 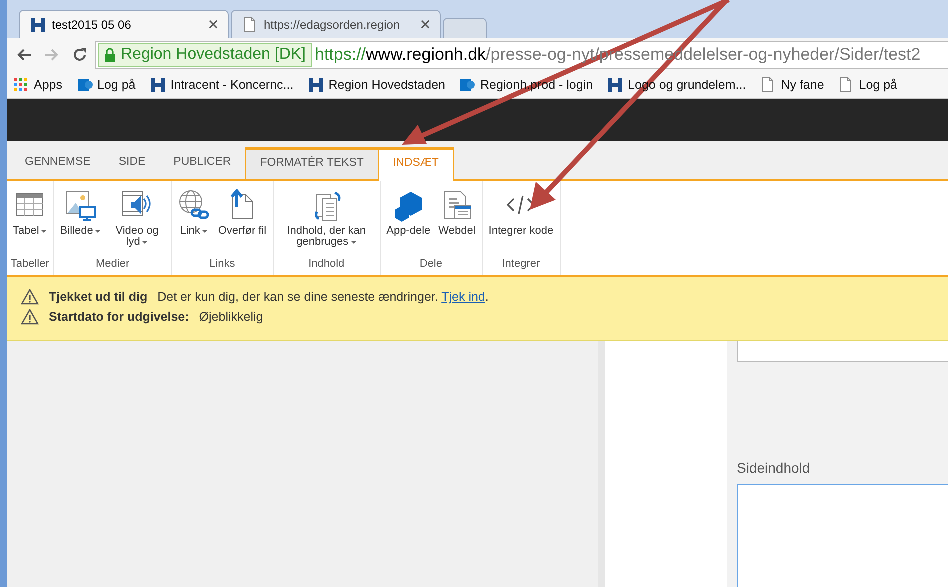 I want to click on group-label: Medier, so click(x=113, y=264).